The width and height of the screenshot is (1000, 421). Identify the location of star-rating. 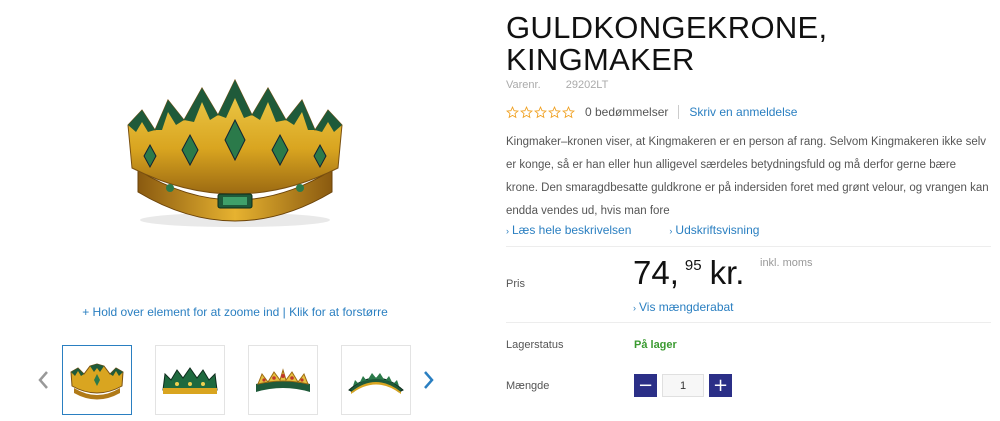
(540, 112).